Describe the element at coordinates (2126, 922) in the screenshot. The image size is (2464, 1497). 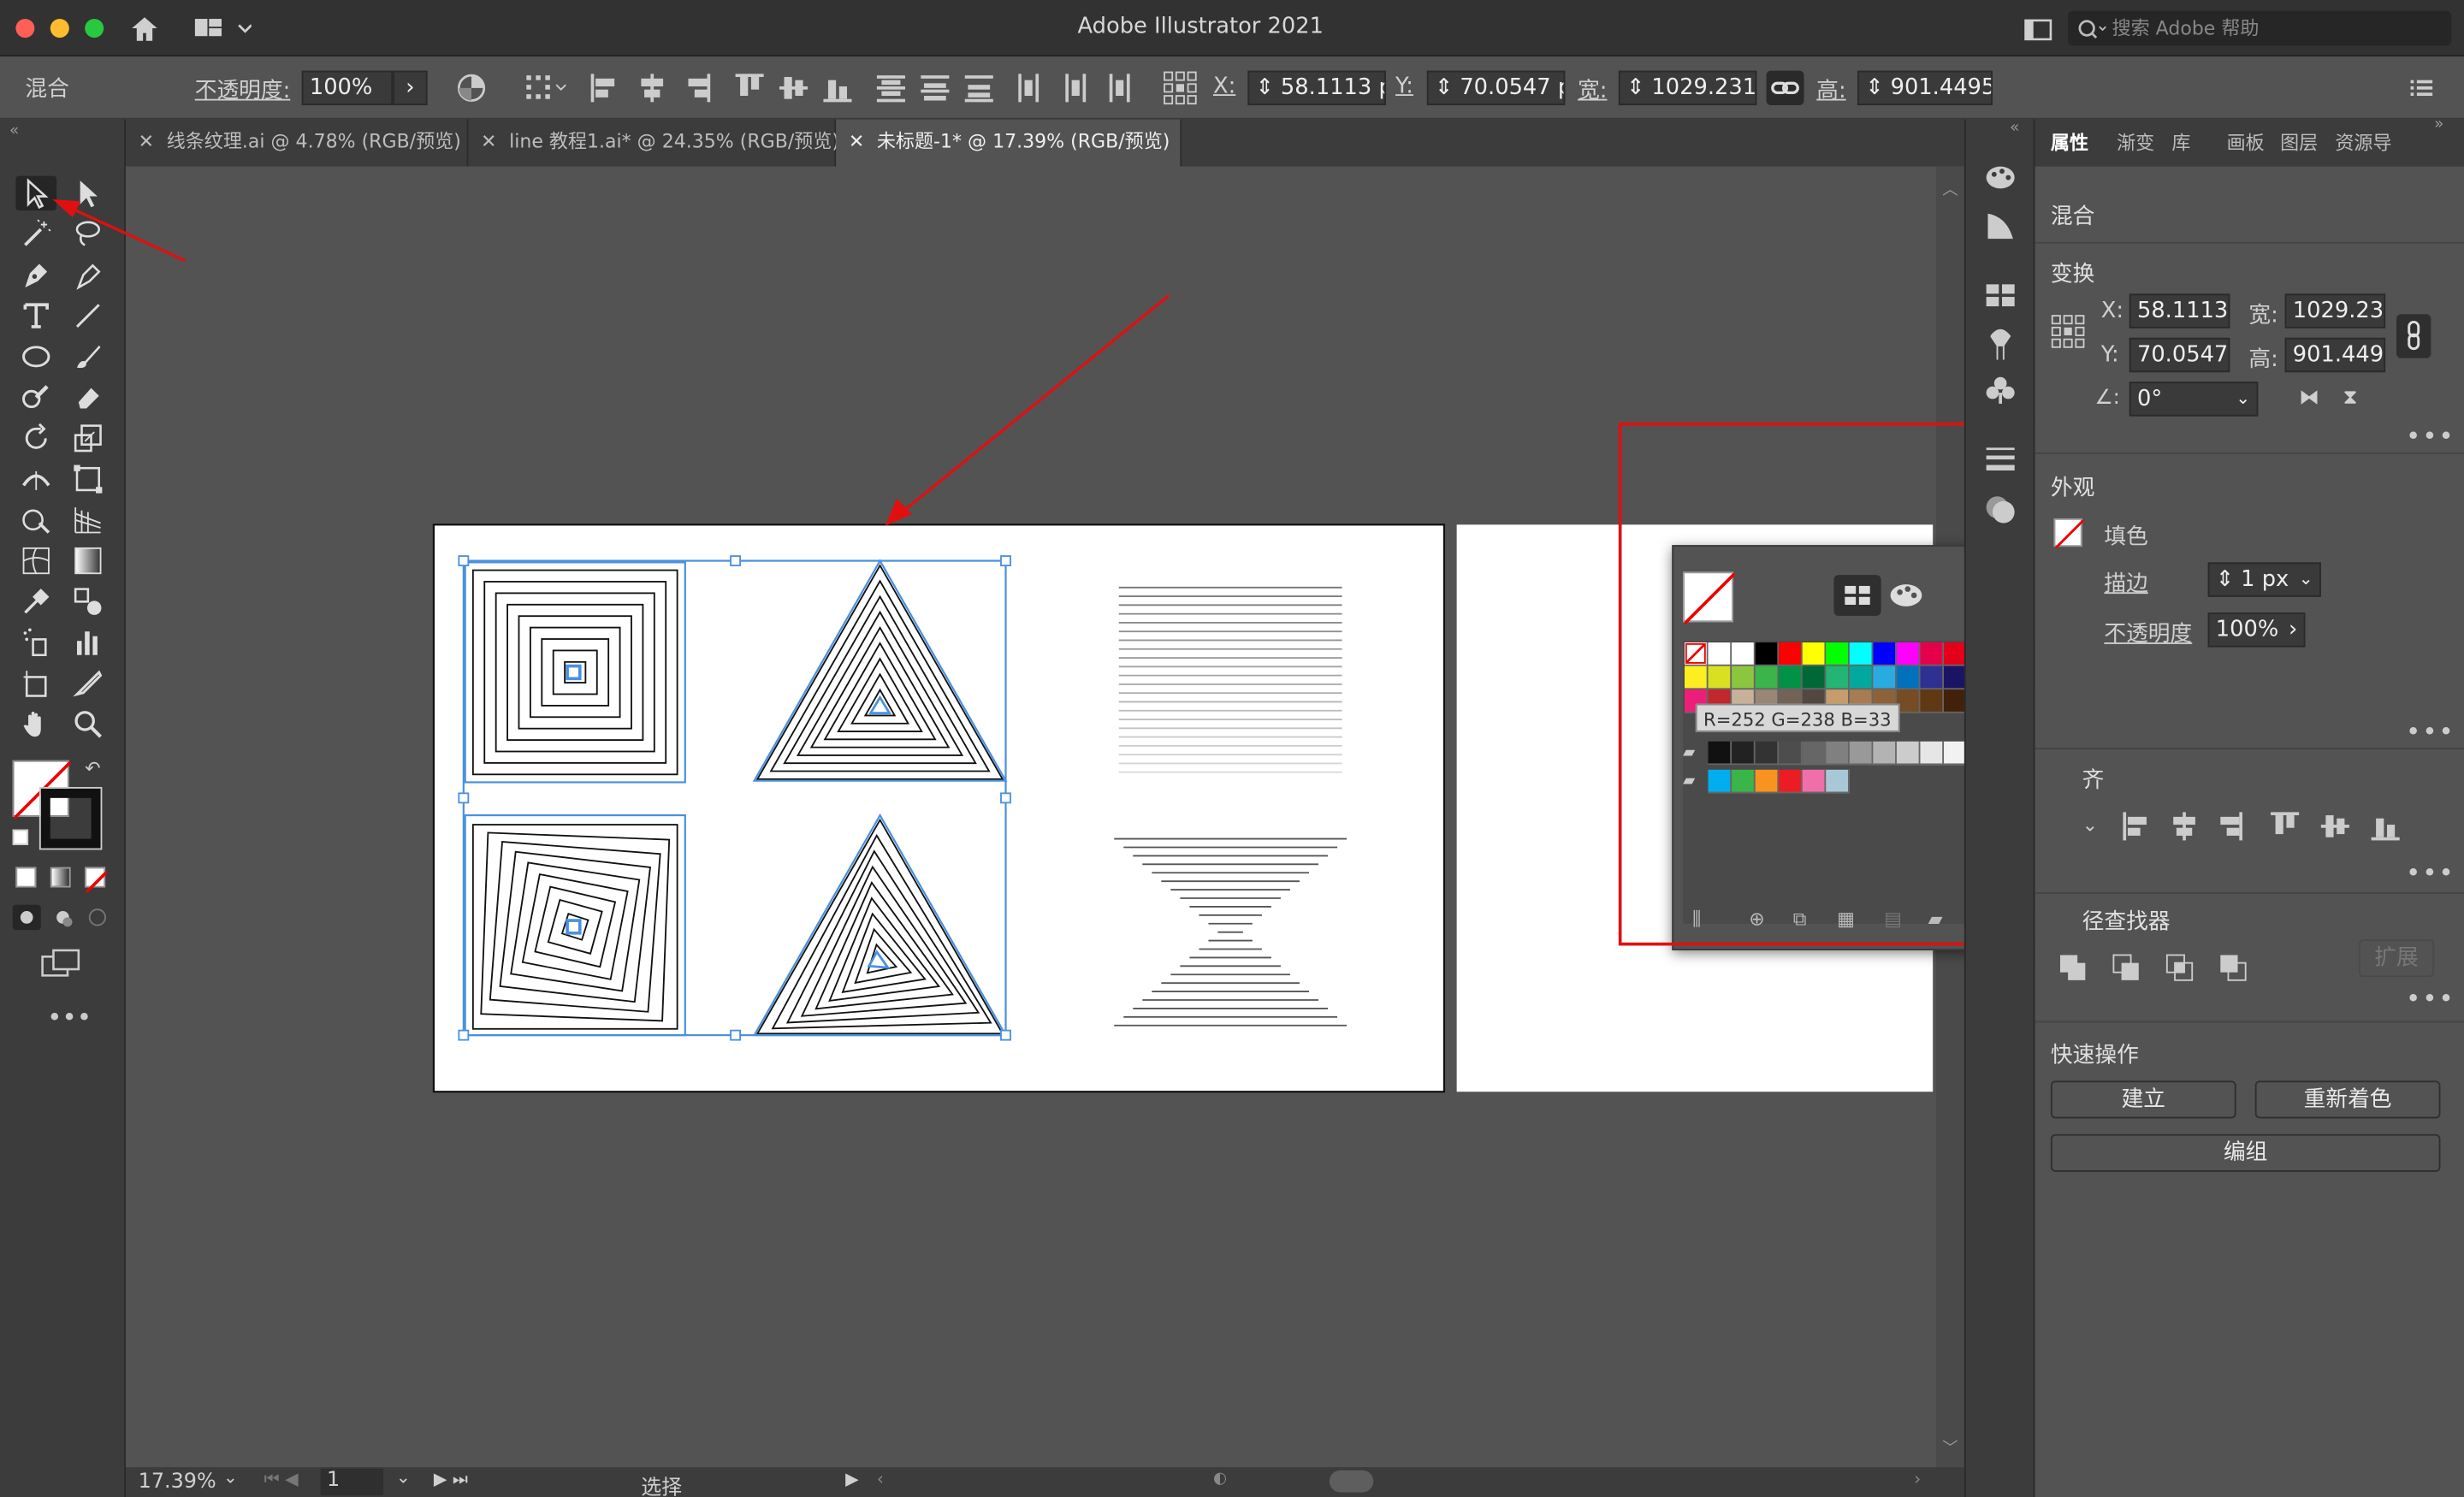
I see `pathfinder-section-title: 径查找器` at that location.